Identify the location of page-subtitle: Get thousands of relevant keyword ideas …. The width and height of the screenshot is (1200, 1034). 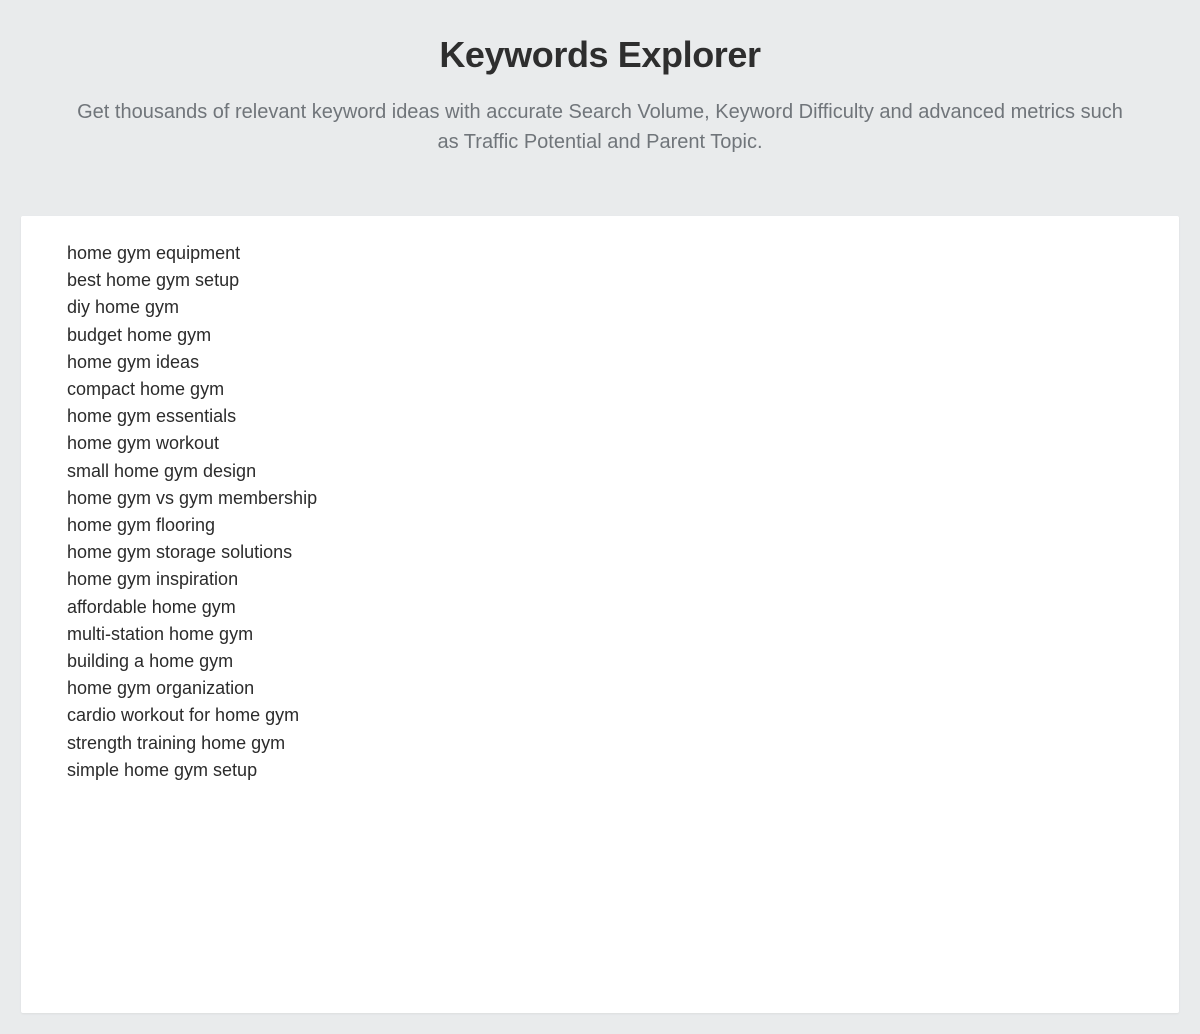
(600, 127).